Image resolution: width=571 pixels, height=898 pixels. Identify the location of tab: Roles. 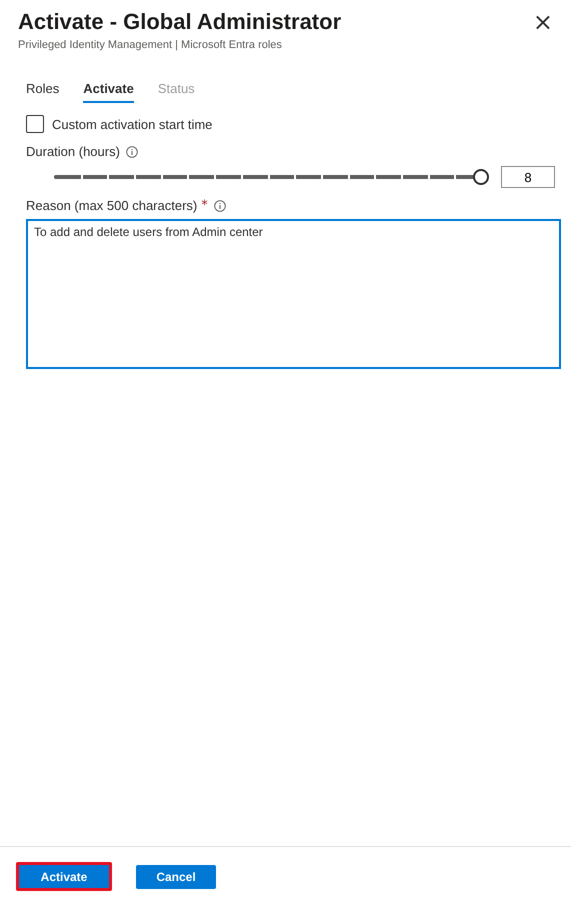
(43, 92).